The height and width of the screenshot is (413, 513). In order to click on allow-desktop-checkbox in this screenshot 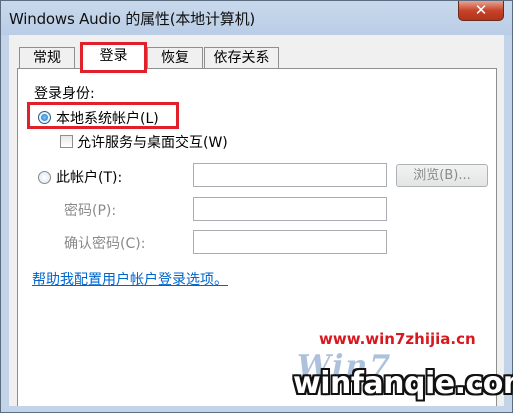, I will do `click(66, 141)`.